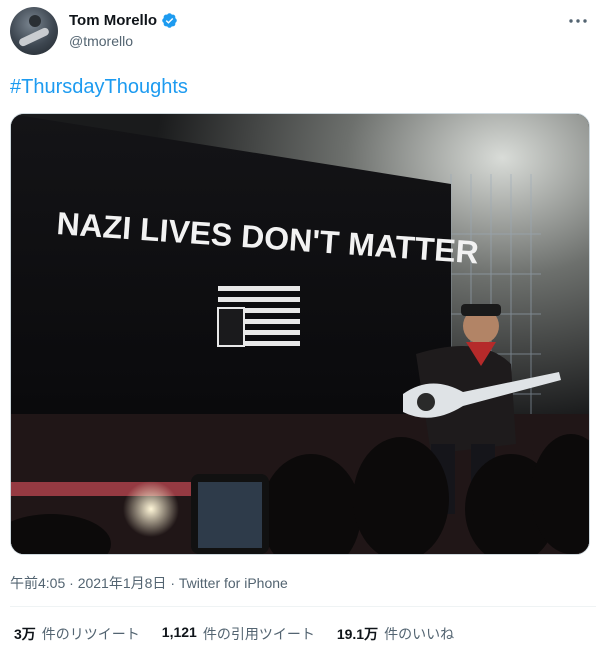  What do you see at coordinates (25, 634) in the screenshot?
I see `retweets-count: 3万` at bounding box center [25, 634].